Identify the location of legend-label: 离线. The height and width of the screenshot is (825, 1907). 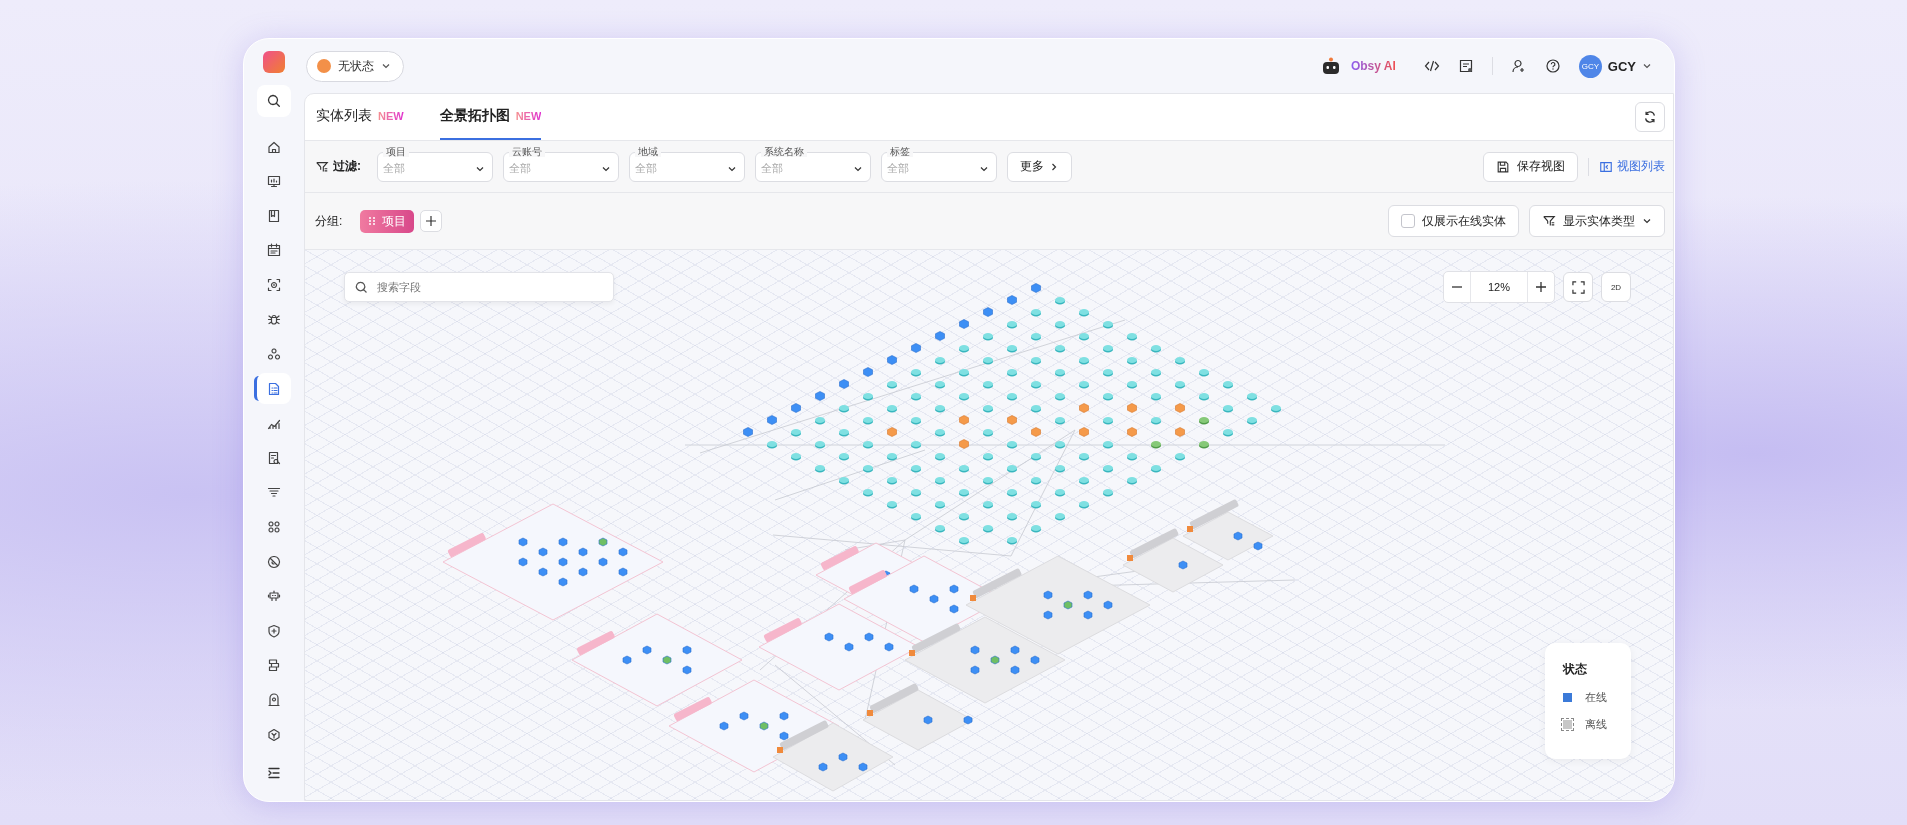
(1596, 724).